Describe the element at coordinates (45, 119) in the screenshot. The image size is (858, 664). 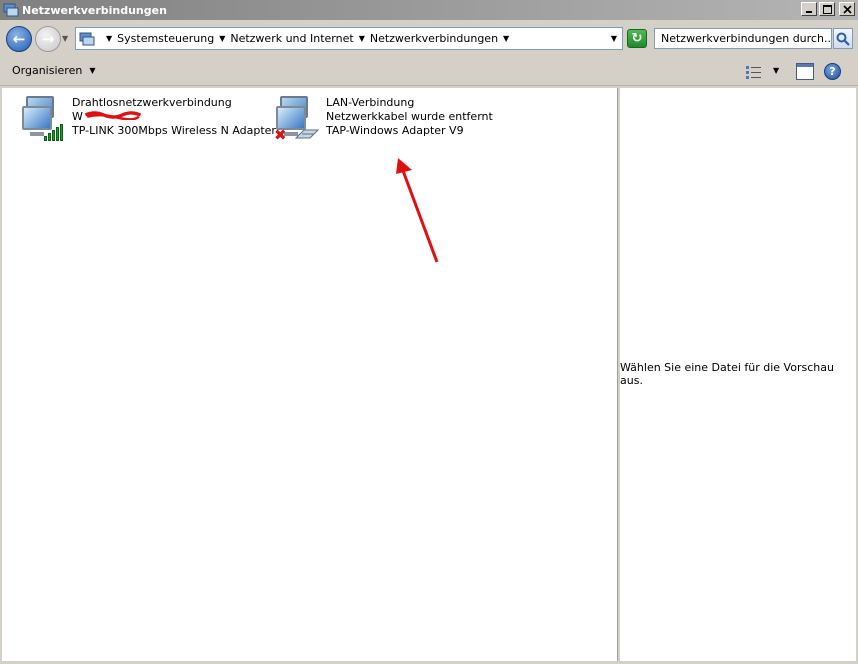
I see `wireless-network-icon` at that location.